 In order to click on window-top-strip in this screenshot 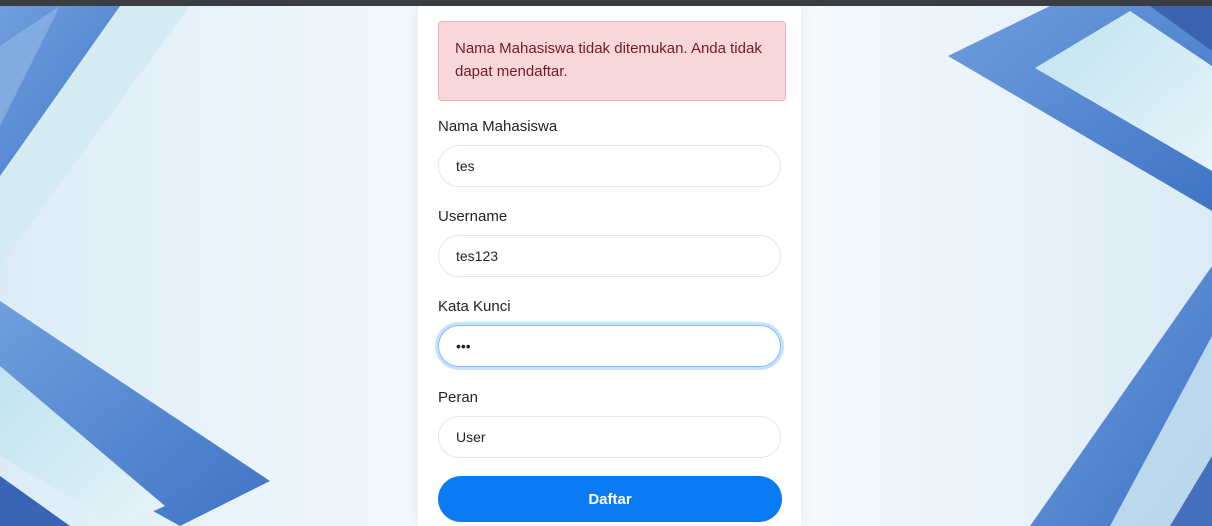, I will do `click(606, 3)`.